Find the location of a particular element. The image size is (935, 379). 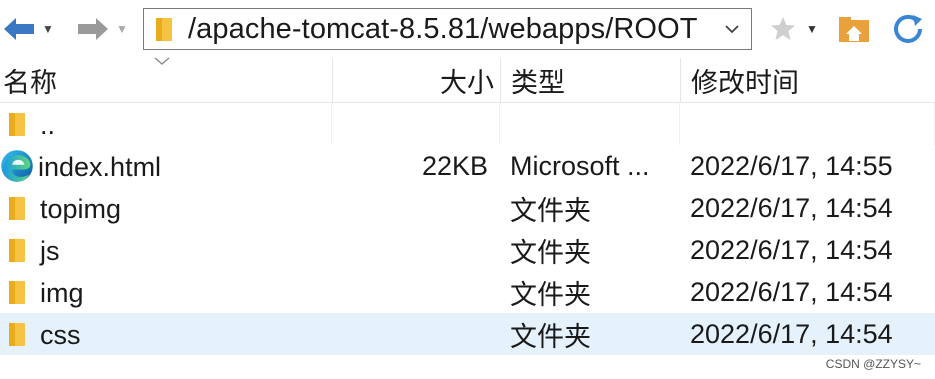

watermark: CSDN @ZZYSY~ is located at coordinates (873, 364).